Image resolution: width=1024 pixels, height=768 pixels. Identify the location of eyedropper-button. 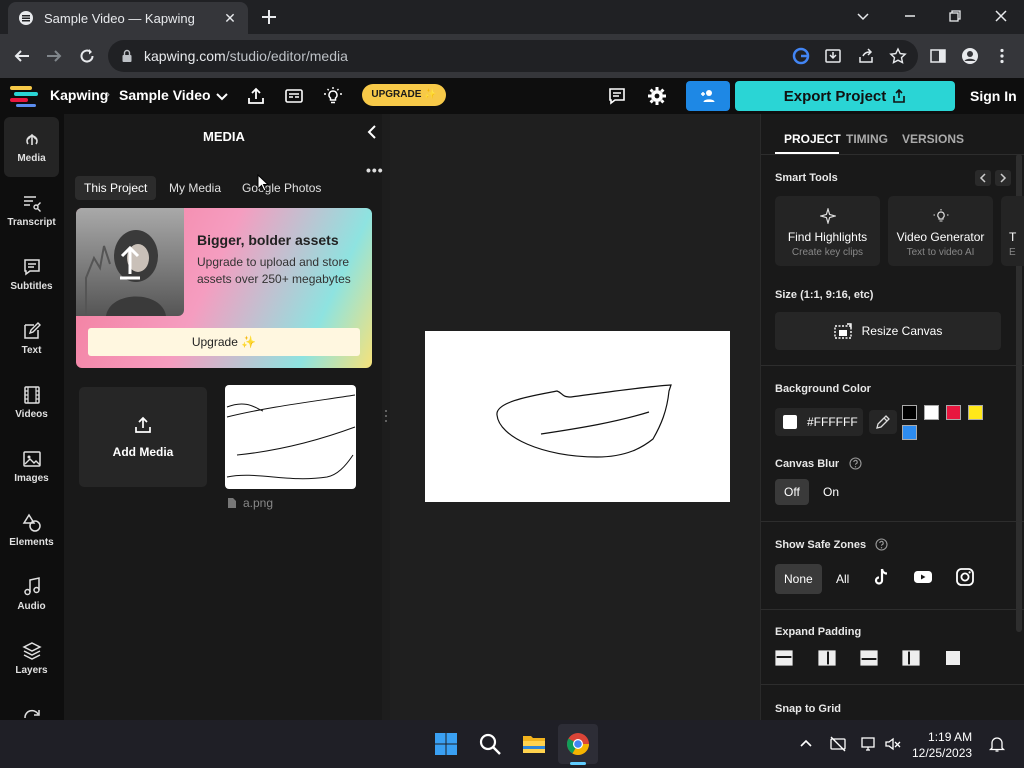
(883, 422).